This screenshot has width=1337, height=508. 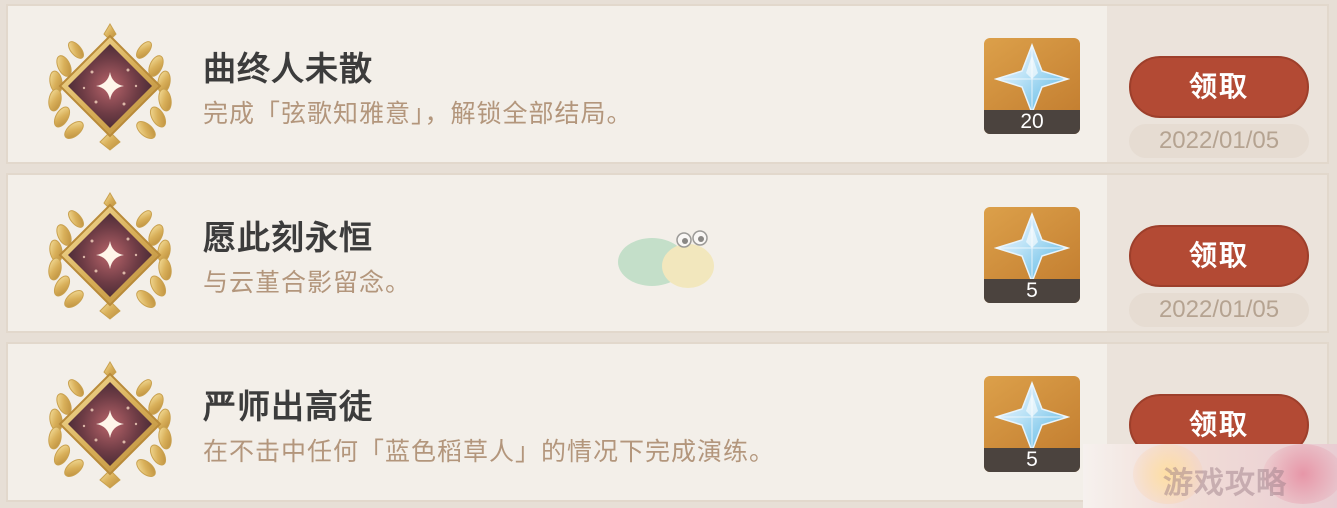 I want to click on watermark: 游戏攻略, so click(x=1210, y=476).